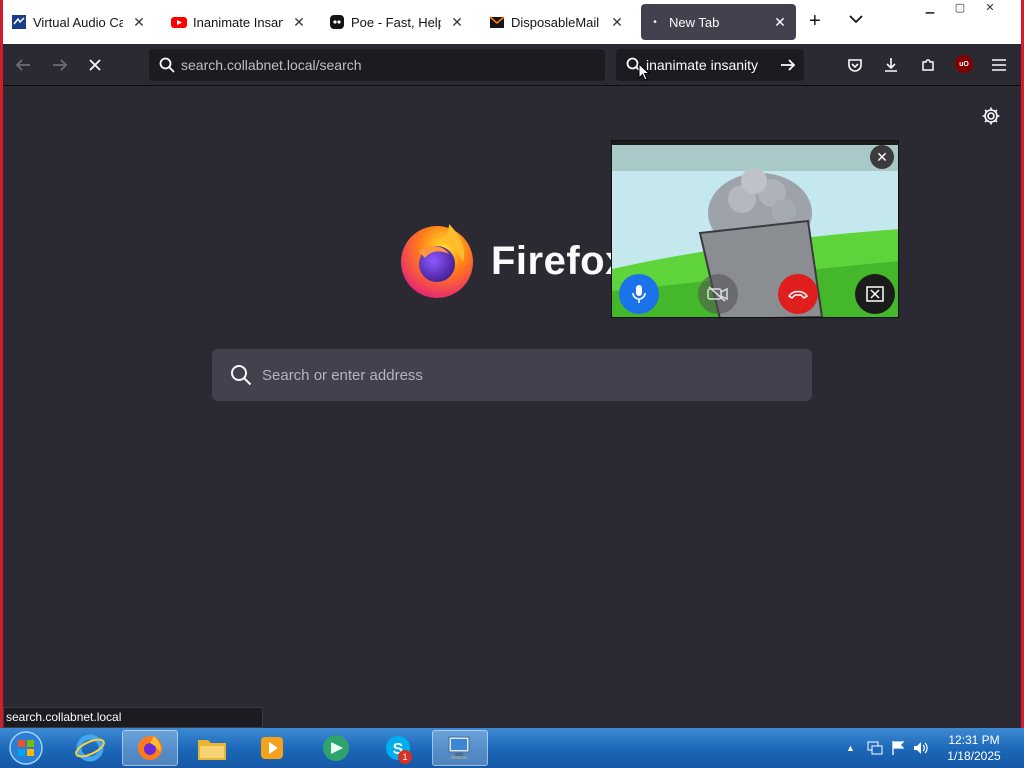 This screenshot has width=1024, height=768. Describe the element at coordinates (398, 748) in the screenshot. I see `skype-icon: S 1` at that location.